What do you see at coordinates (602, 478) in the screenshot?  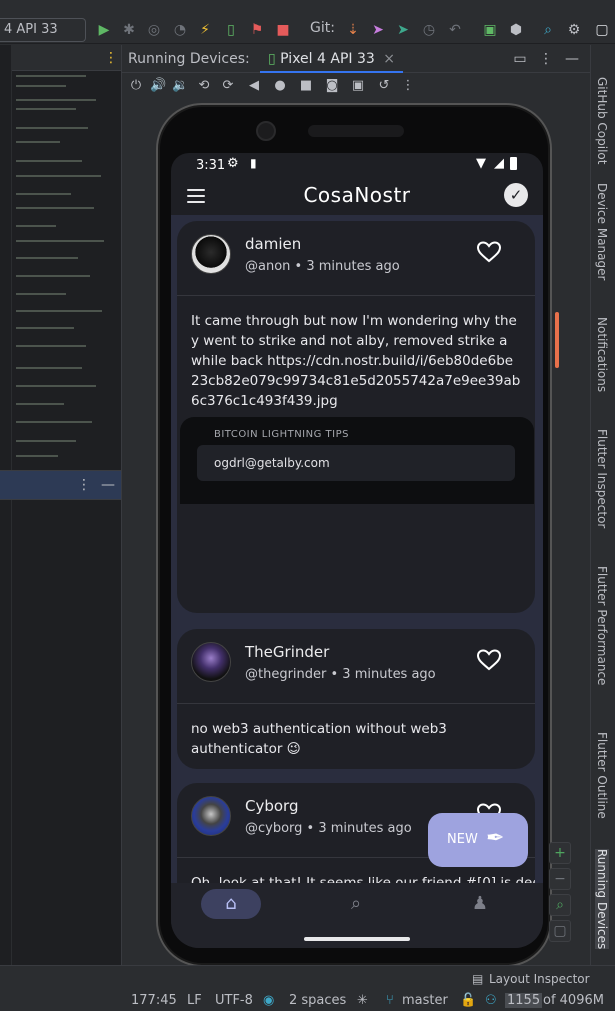 I see `tool-flutter-inspector: Flutter Inspector` at bounding box center [602, 478].